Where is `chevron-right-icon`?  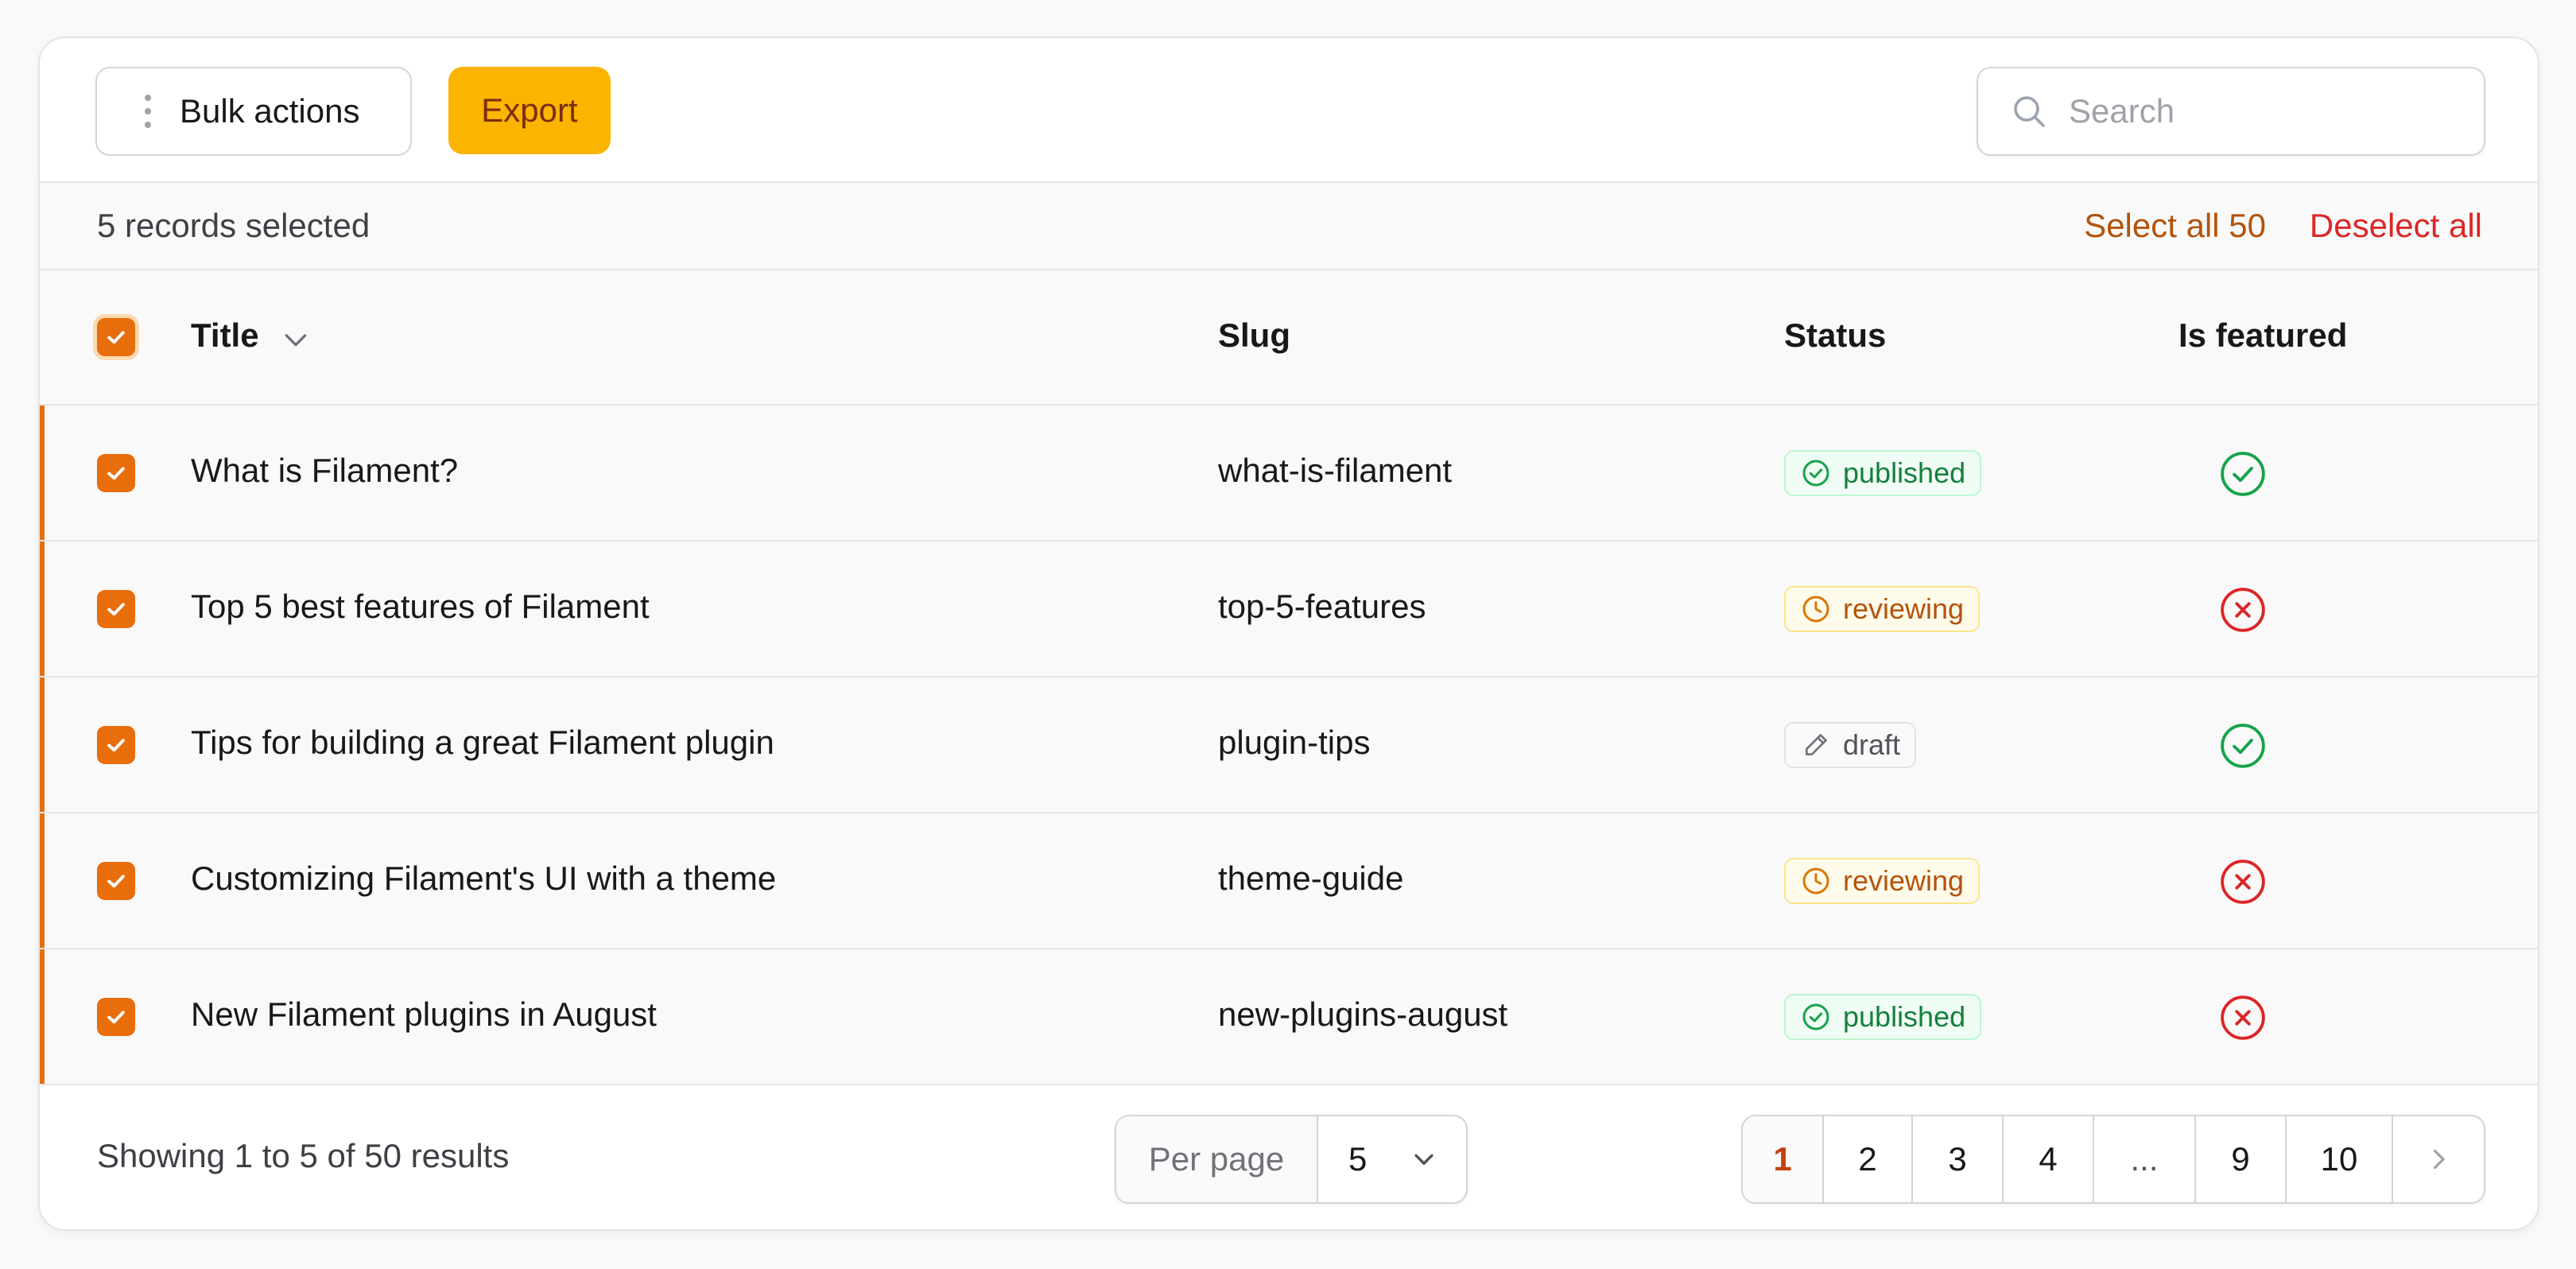 chevron-right-icon is located at coordinates (2439, 1159).